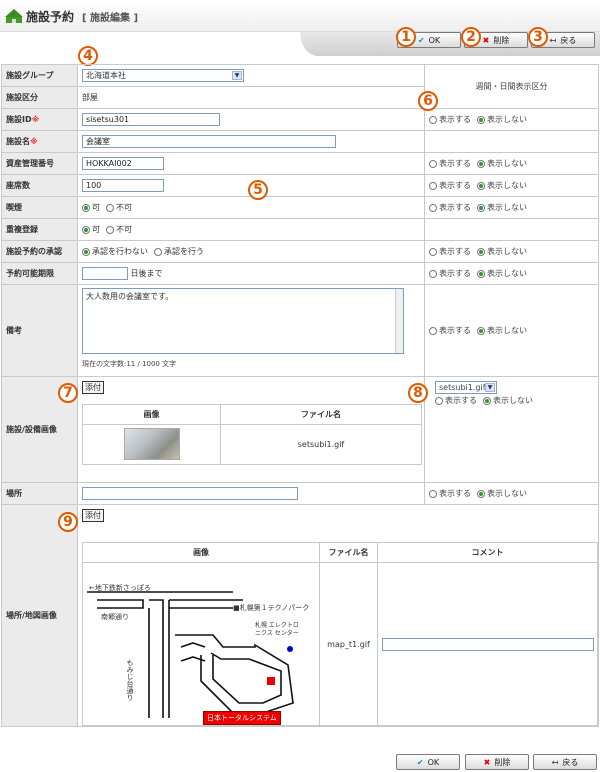  I want to click on label-limit: 予約可能期限, so click(39, 273).